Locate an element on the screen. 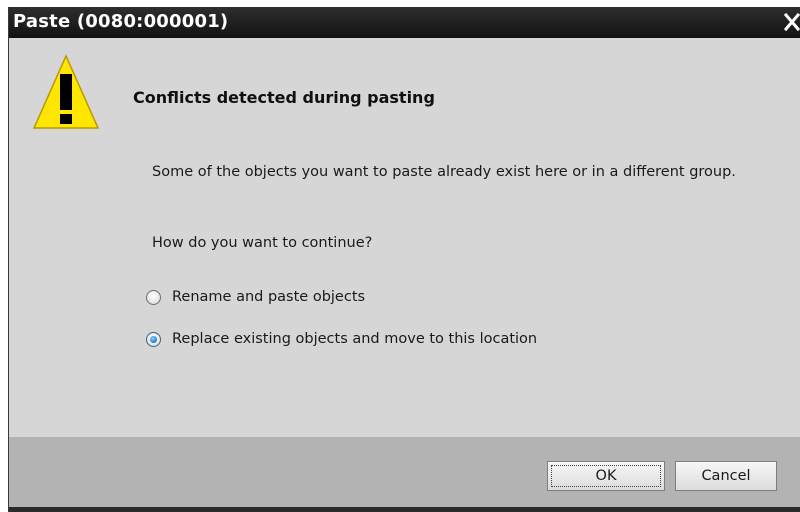 This screenshot has width=800, height=512. radio-replace-and-move is located at coordinates (153, 339).